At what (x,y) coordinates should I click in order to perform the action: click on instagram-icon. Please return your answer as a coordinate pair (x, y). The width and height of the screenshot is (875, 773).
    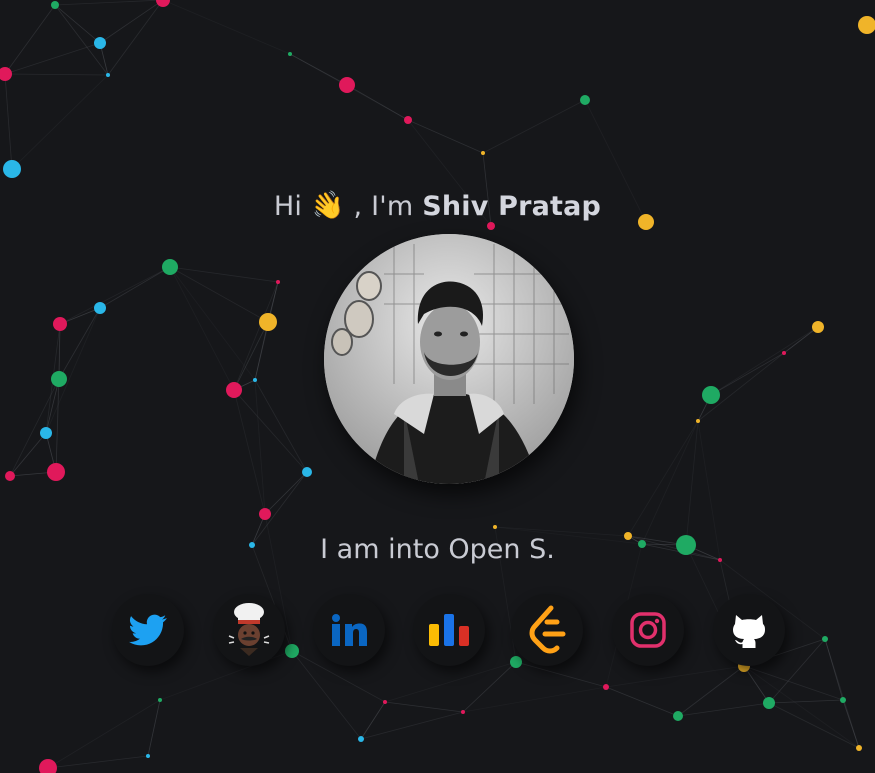
    Looking at the image, I should click on (648, 630).